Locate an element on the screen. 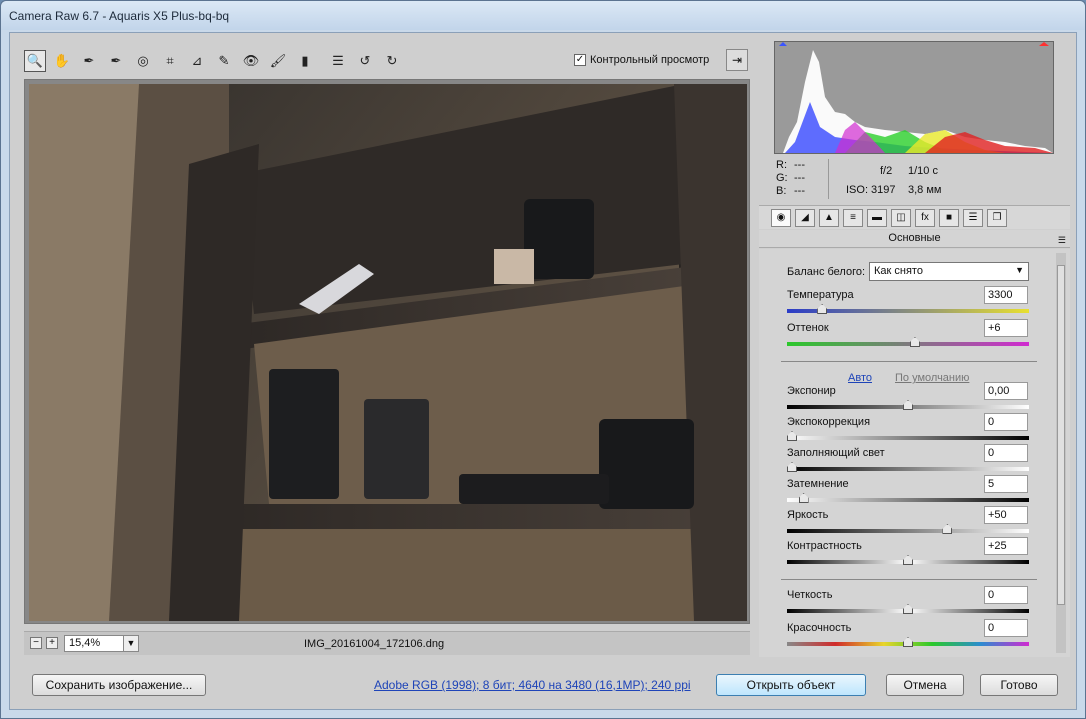 The height and width of the screenshot is (719, 1086). zoom-level-field: 15,4% is located at coordinates (94, 643).